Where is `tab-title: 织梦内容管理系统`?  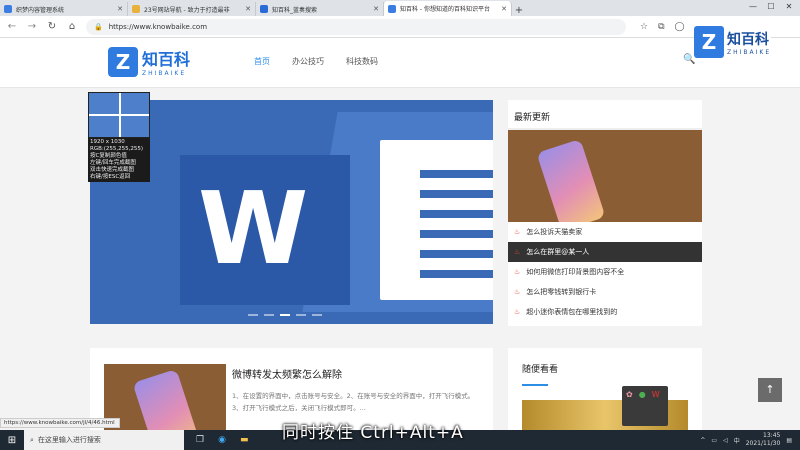 tab-title: 织梦内容管理系统 is located at coordinates (40, 10).